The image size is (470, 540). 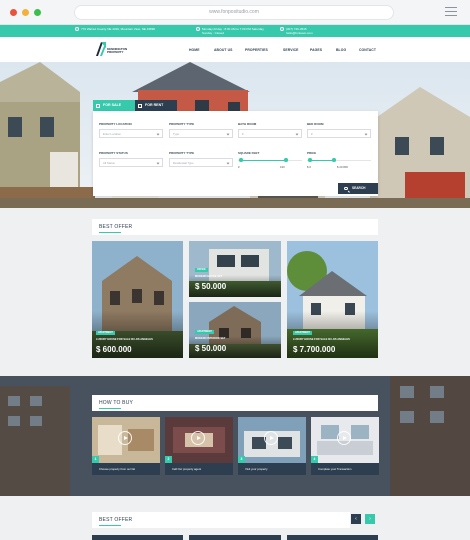 I want to click on step-2-caption: Call Our property agent, so click(x=199, y=469).